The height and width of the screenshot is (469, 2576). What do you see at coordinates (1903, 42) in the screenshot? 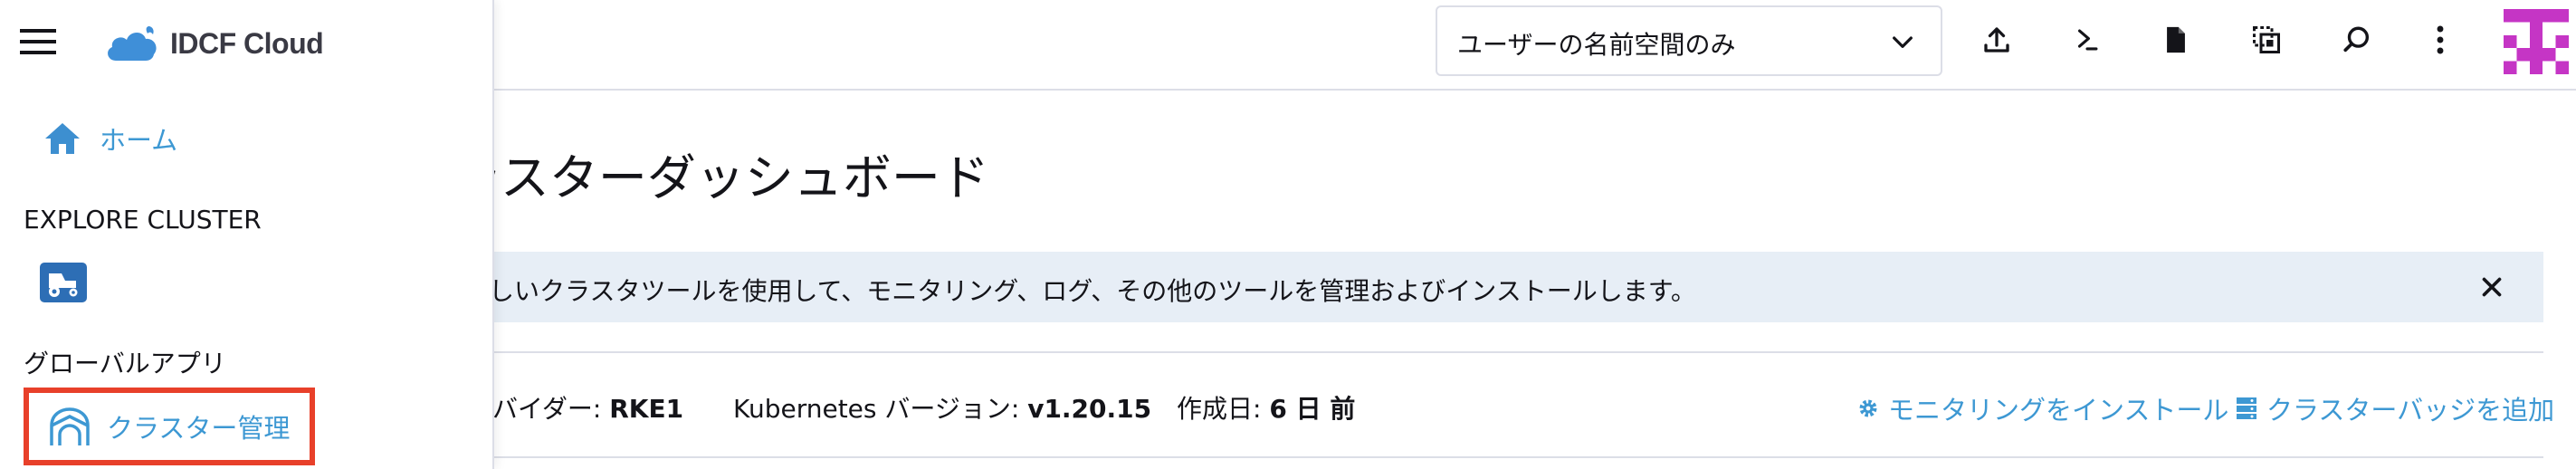
I see `chevron-down-icon` at bounding box center [1903, 42].